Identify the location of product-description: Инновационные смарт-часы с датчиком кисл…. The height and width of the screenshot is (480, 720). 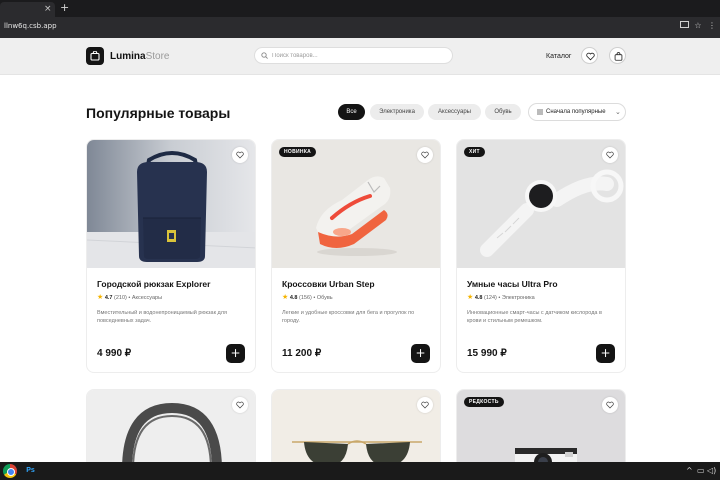
(534, 317).